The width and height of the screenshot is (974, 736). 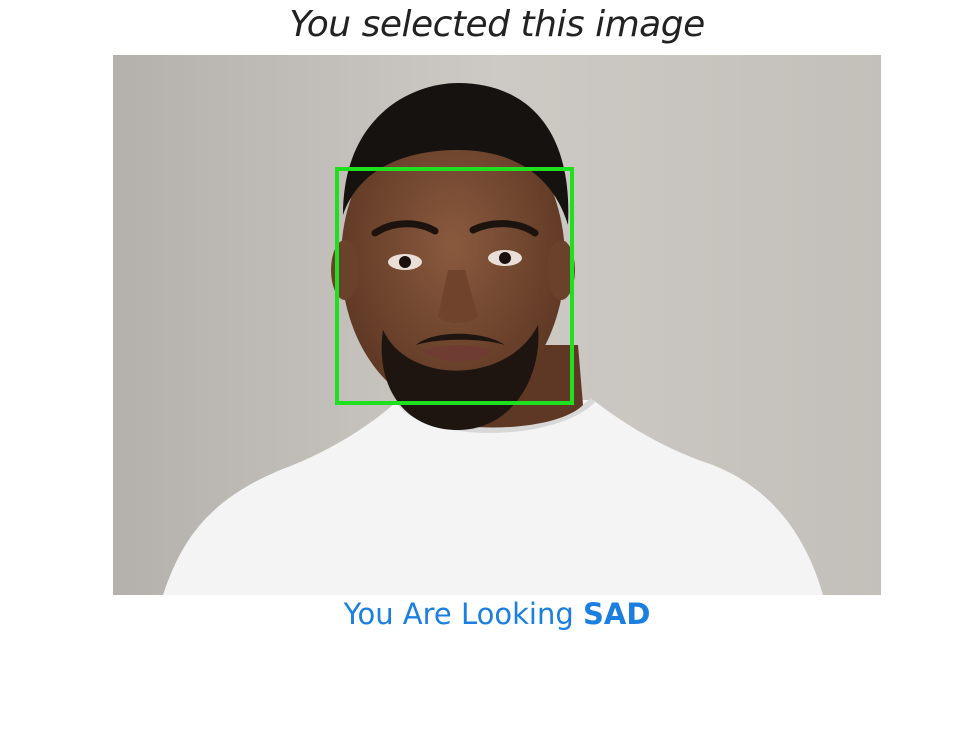 I want to click on emotion-label: SAD, so click(x=616, y=614).